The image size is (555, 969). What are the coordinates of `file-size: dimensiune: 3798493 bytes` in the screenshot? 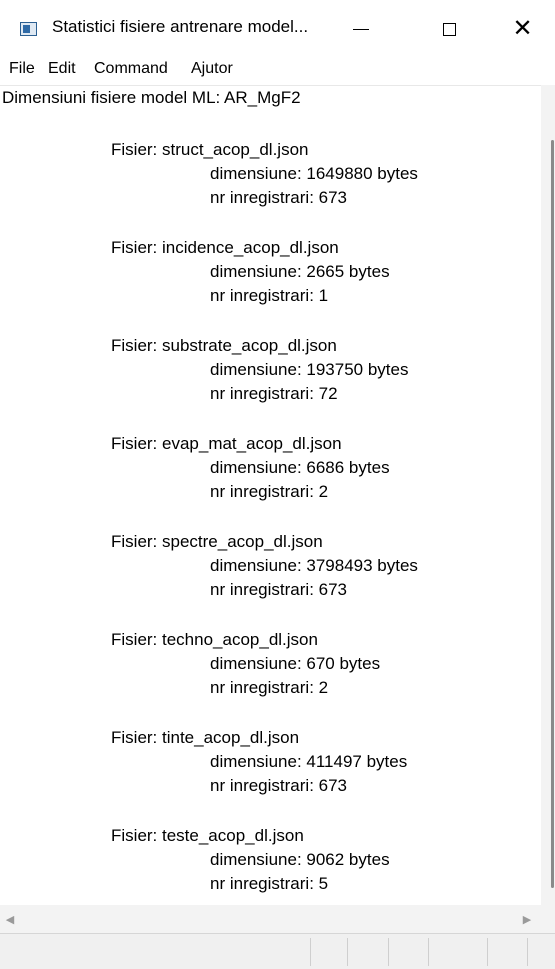 It's located at (314, 565).